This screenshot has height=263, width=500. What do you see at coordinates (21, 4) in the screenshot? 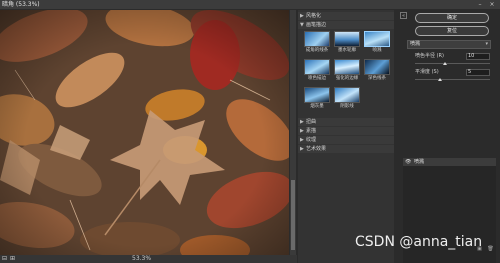
I see `window-title: 暗角 (53.3%)` at bounding box center [21, 4].